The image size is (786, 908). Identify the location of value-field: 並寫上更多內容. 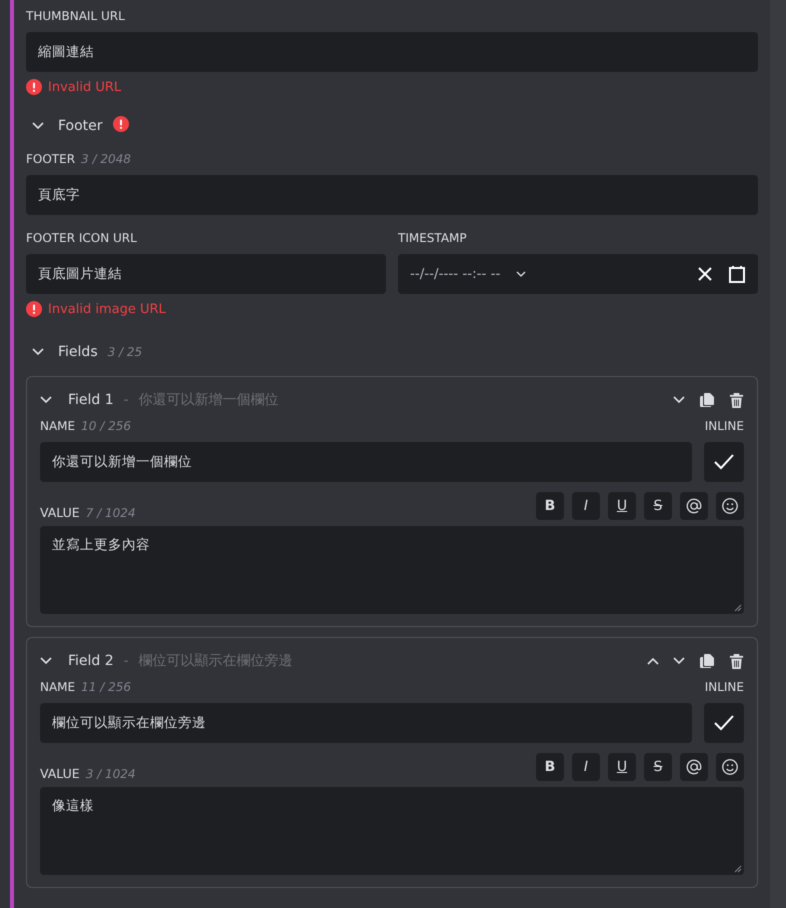
(392, 570).